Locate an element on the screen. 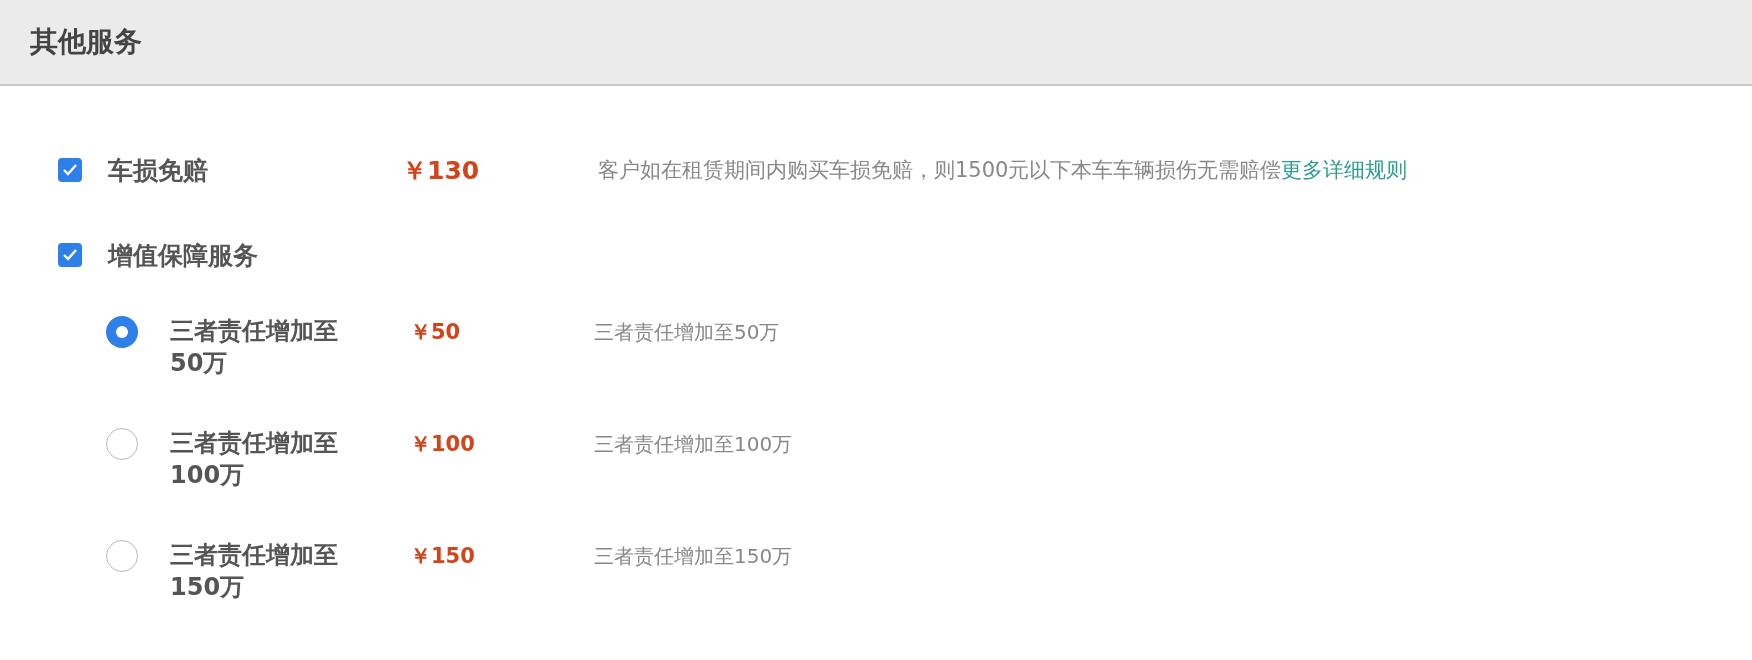 Image resolution: width=1752 pixels, height=660 pixels. section-title: 其他服务 is located at coordinates (86, 42).